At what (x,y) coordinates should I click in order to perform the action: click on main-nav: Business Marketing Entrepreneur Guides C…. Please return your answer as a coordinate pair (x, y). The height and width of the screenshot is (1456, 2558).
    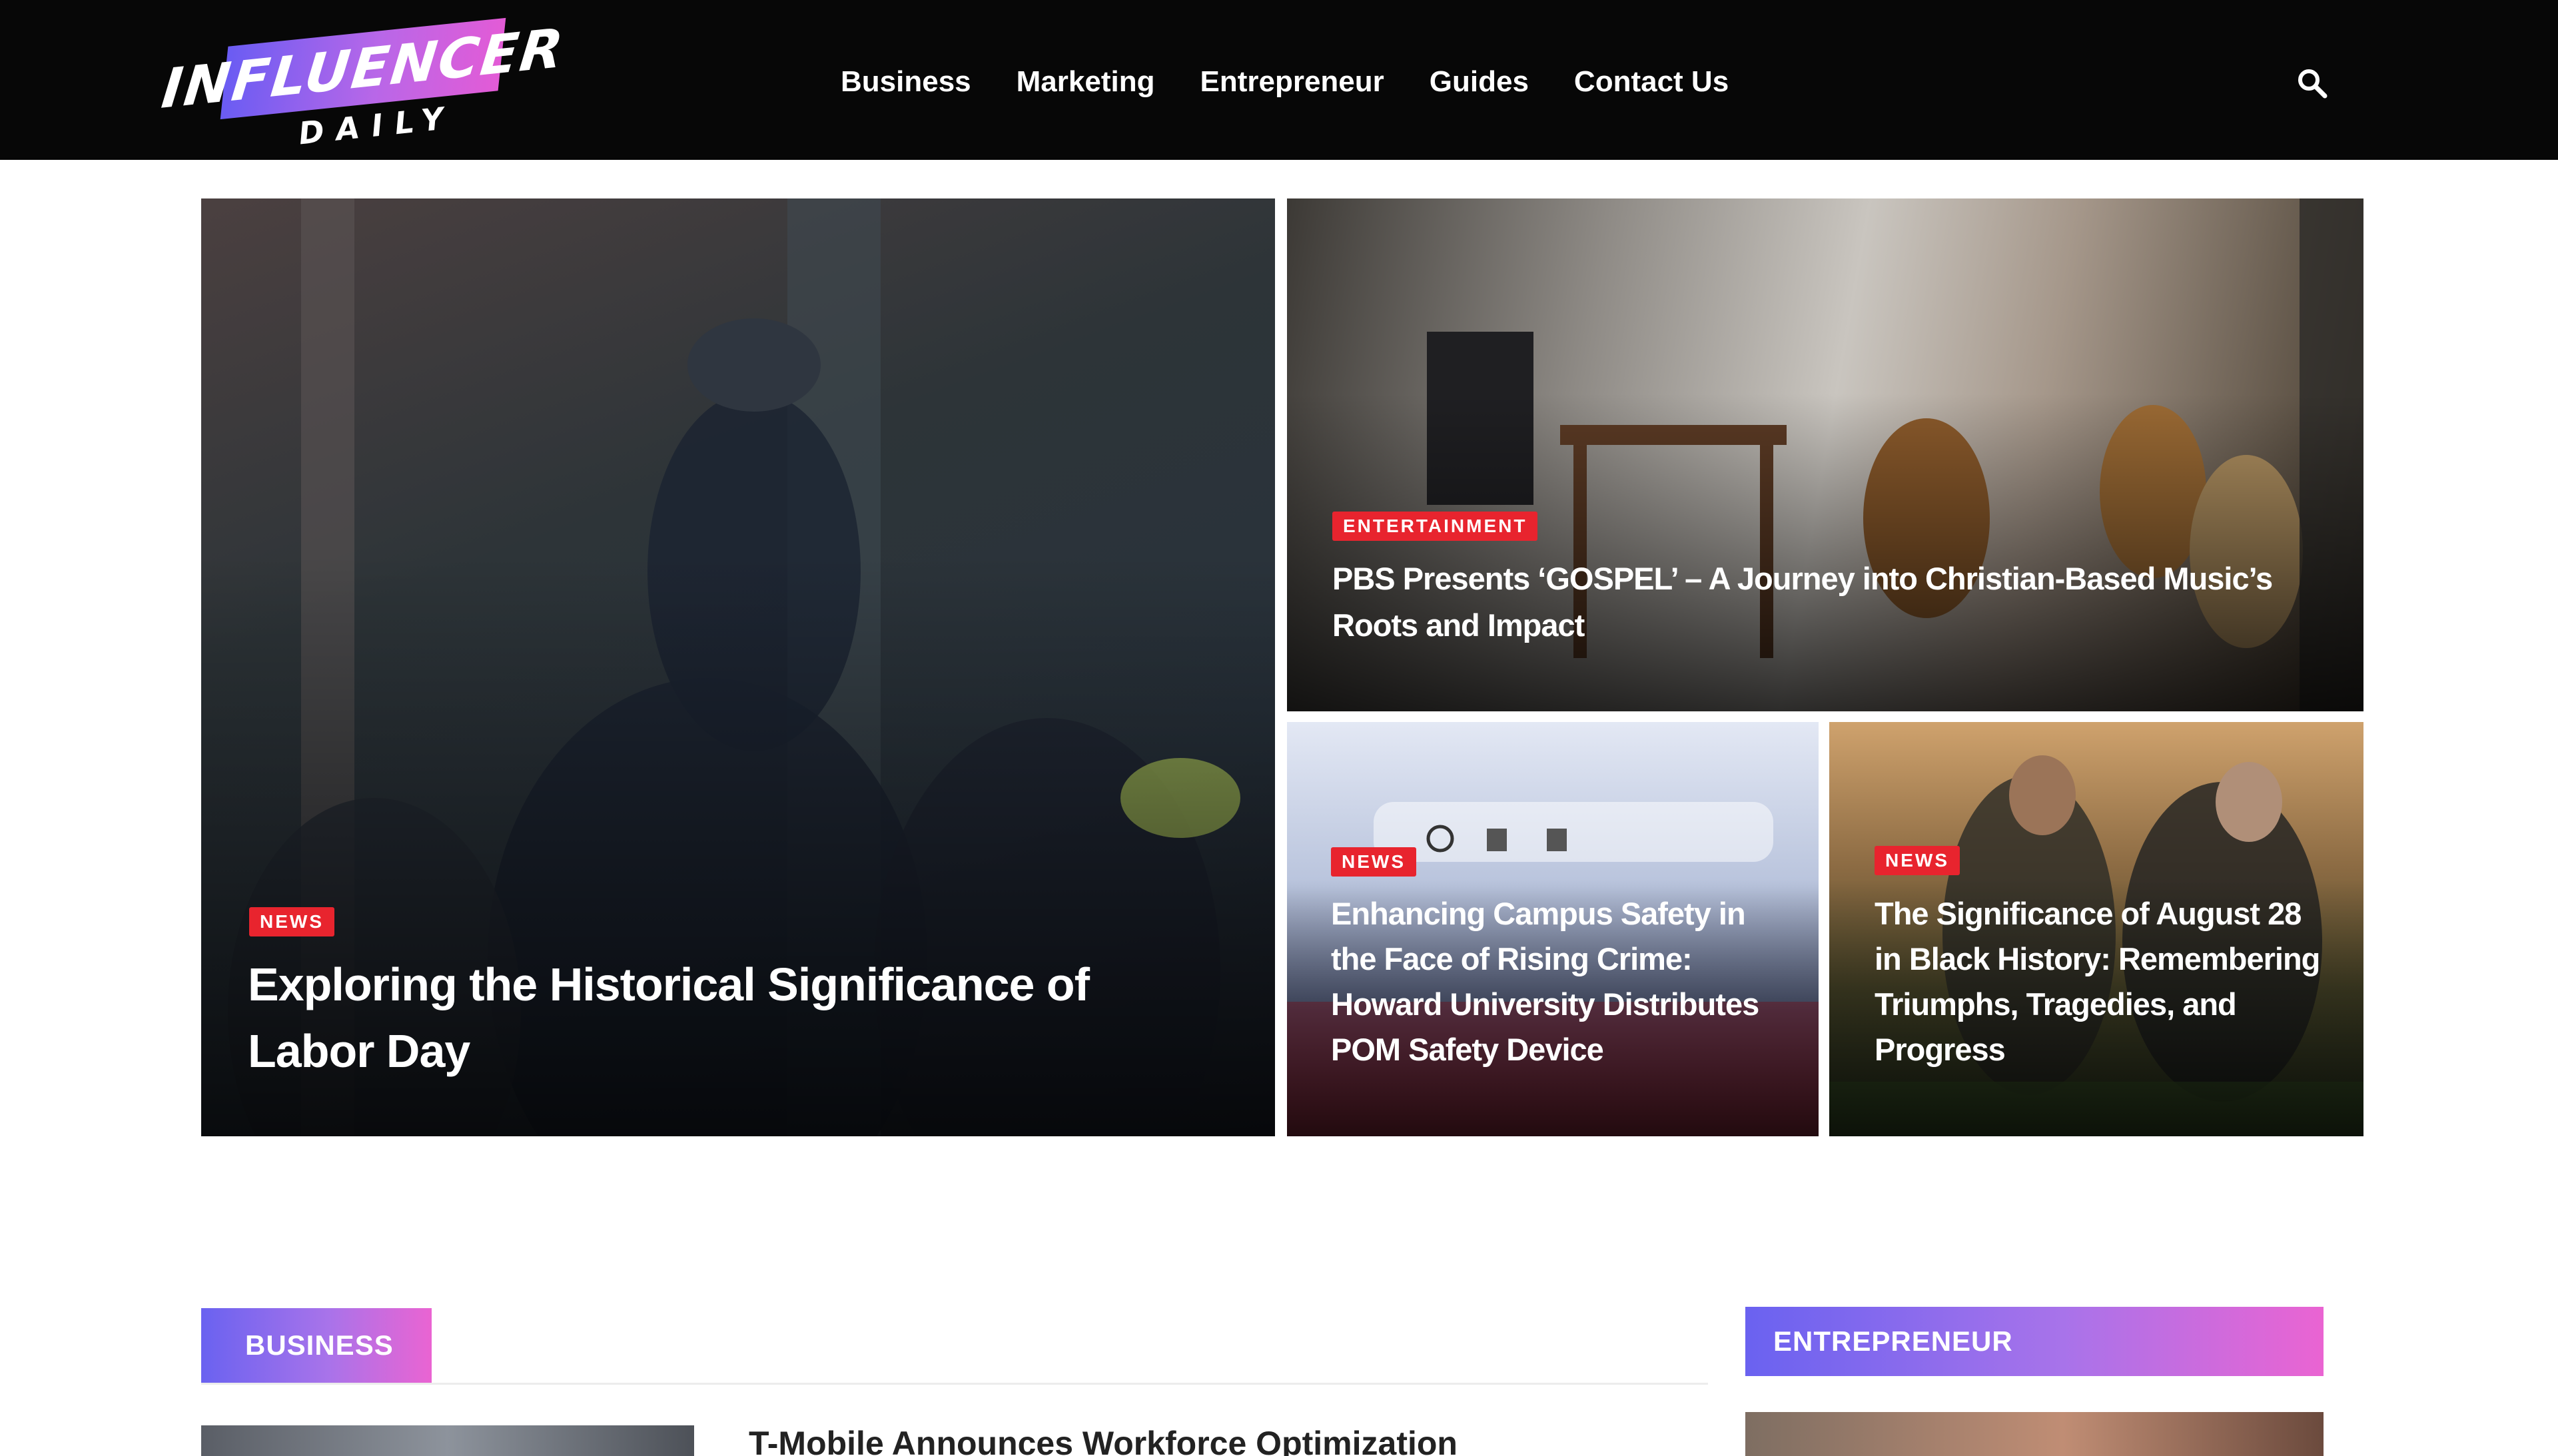
    Looking at the image, I should click on (1285, 82).